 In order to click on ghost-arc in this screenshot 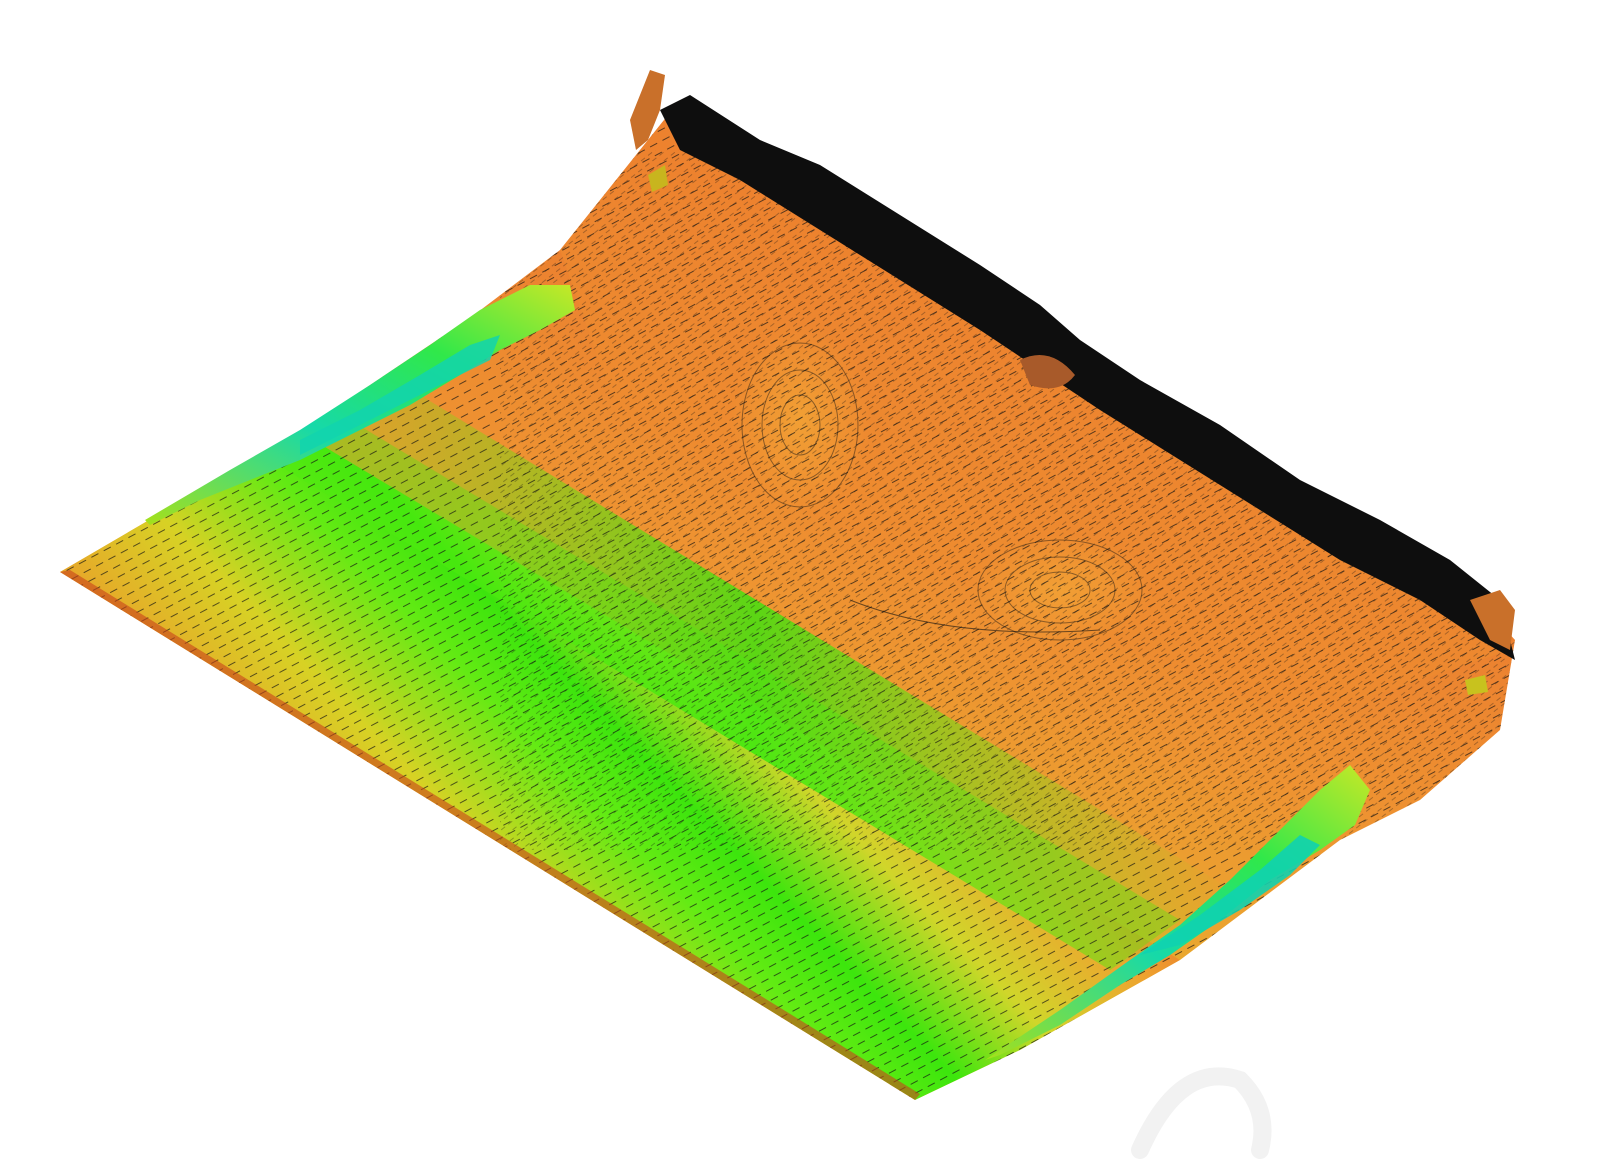, I will do `click(1201, 1113)`.